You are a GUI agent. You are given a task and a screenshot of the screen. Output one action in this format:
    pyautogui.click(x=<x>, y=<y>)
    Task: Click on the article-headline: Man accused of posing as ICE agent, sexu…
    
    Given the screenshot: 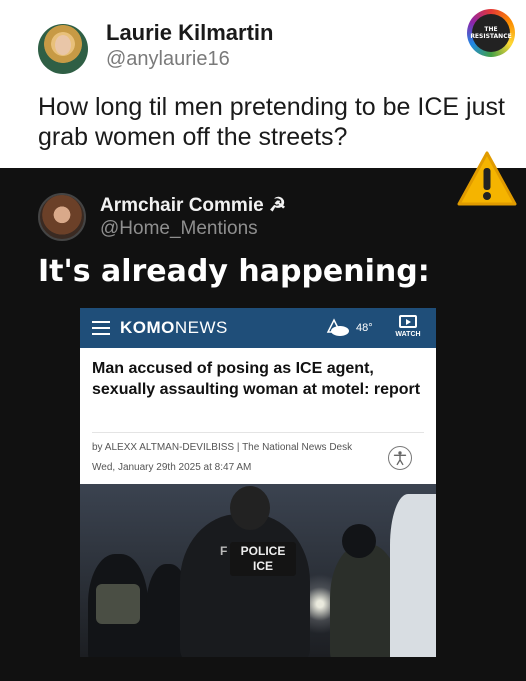 What is the action you would take?
    pyautogui.click(x=259, y=379)
    